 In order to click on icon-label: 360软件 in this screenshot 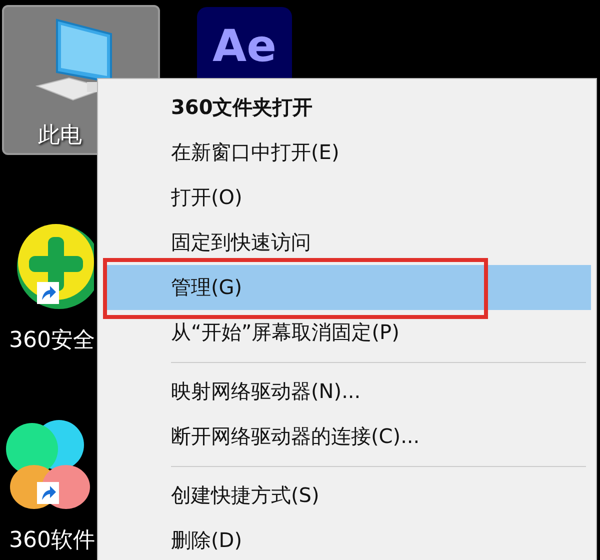, I will do `click(52, 541)`.